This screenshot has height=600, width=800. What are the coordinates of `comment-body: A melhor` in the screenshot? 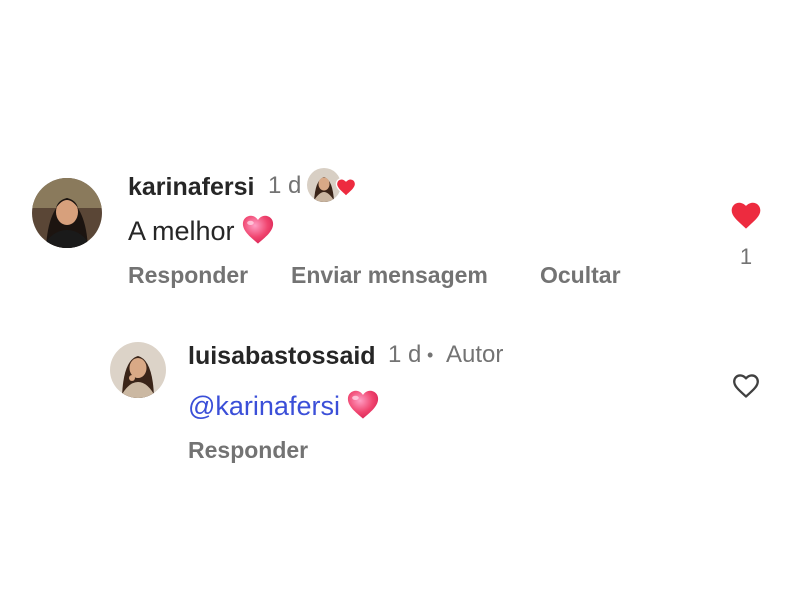 It's located at (201, 233).